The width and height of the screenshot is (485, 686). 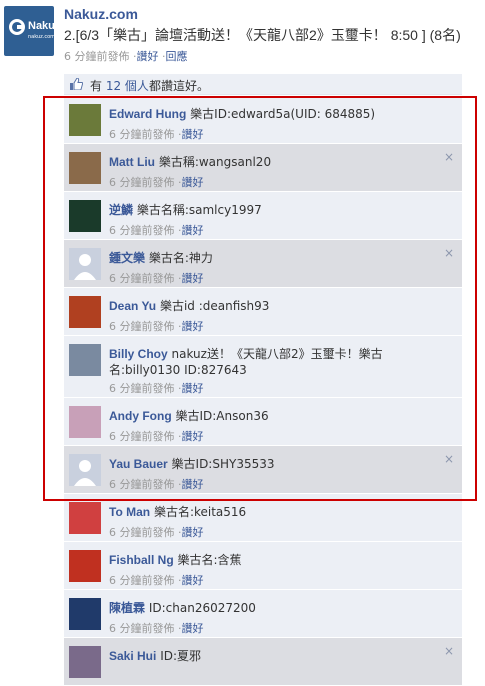 I want to click on comment-author-link: To Man, so click(x=129, y=512).